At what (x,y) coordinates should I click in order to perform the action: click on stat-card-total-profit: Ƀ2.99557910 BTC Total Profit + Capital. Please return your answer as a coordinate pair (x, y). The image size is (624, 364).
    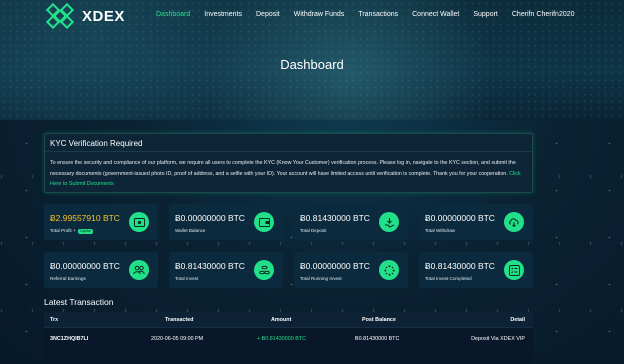
    Looking at the image, I should click on (101, 222).